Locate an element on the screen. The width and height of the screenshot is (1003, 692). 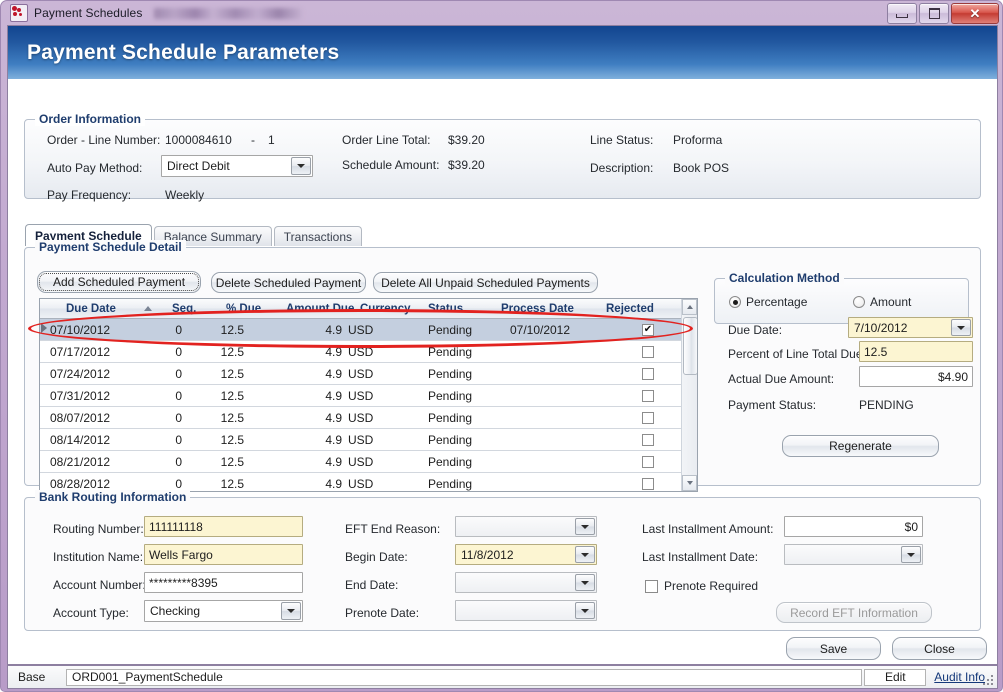
column-header-amount-due: Amount Due is located at coordinates (320, 308).